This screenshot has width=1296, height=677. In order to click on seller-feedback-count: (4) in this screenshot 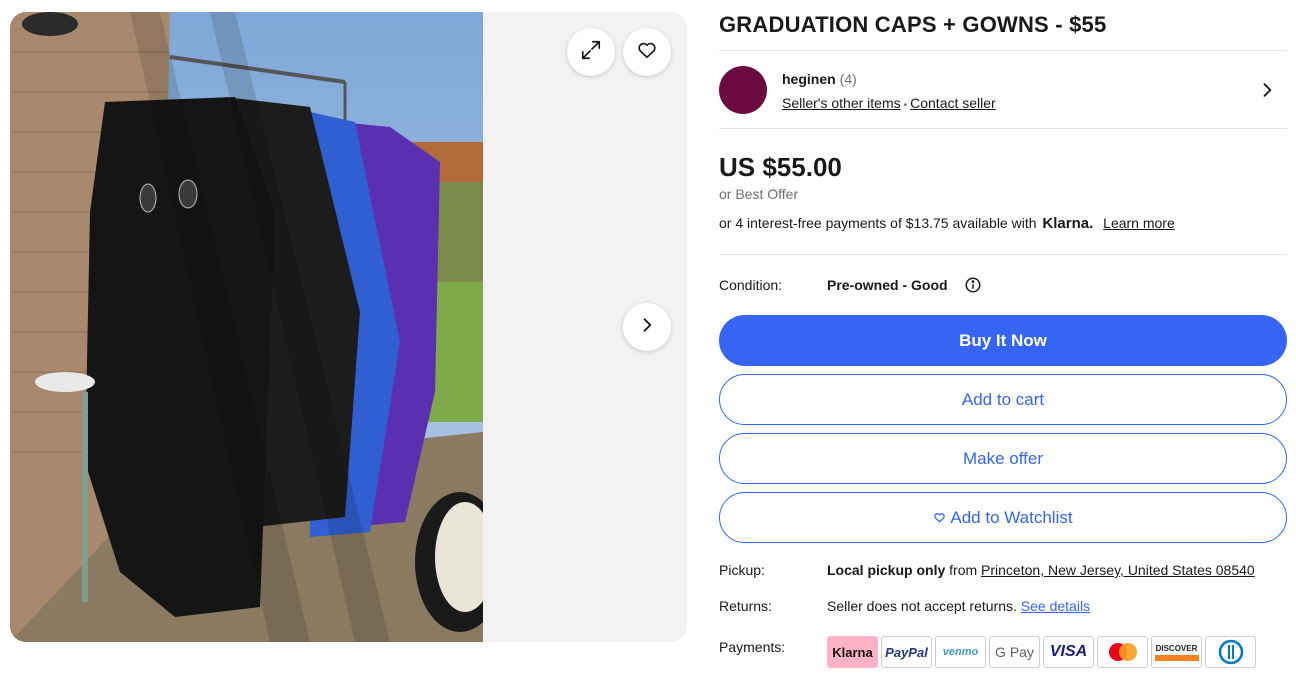, I will do `click(848, 79)`.